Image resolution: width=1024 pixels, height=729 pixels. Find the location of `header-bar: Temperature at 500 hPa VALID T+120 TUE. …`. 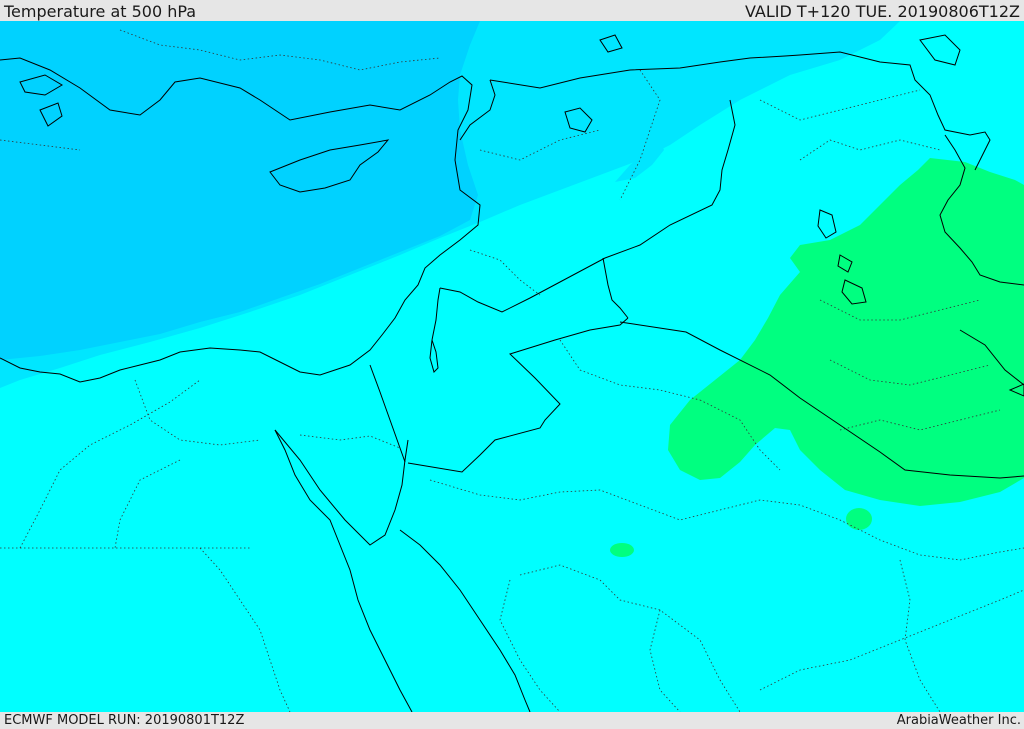

header-bar: Temperature at 500 hPa VALID T+120 TUE. … is located at coordinates (512, 10).